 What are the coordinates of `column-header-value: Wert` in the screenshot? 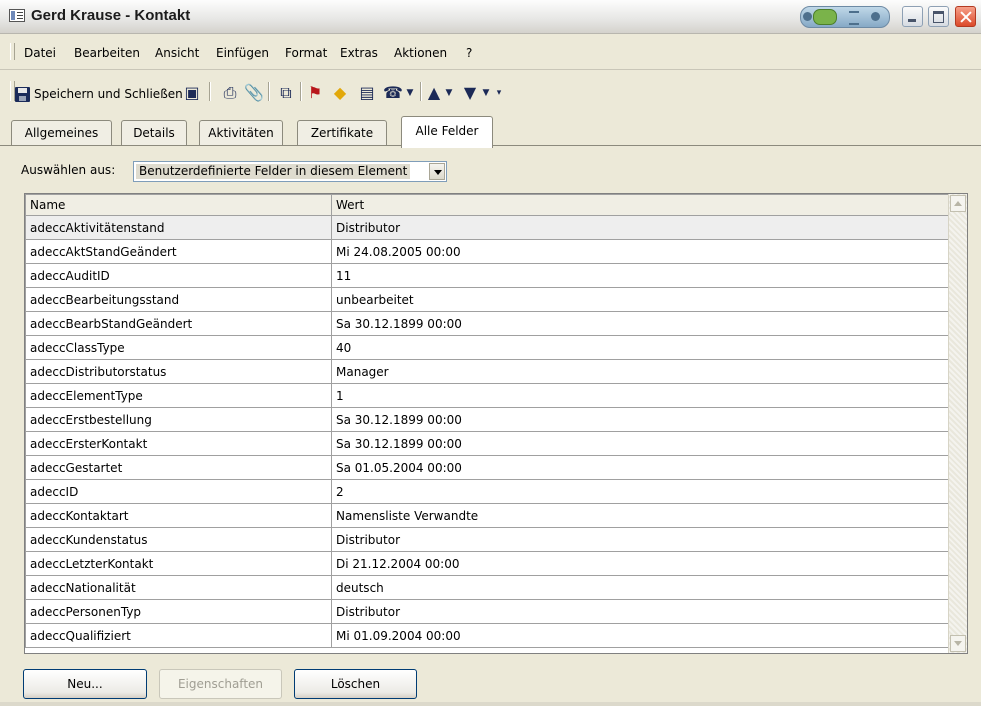 It's located at (640, 205).